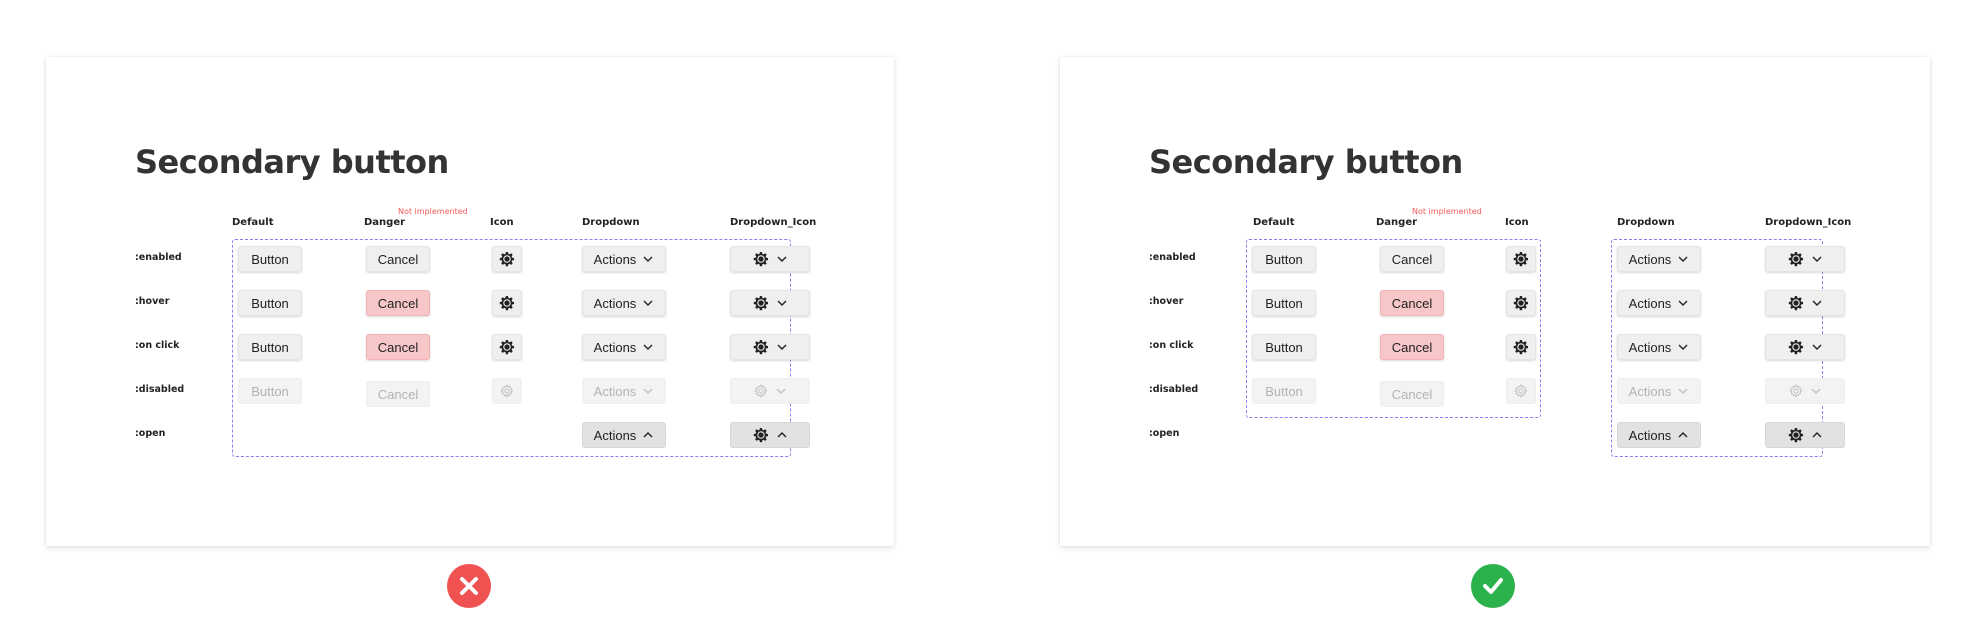 This screenshot has width=1973, height=627. I want to click on page-title: Secondary button, so click(292, 162).